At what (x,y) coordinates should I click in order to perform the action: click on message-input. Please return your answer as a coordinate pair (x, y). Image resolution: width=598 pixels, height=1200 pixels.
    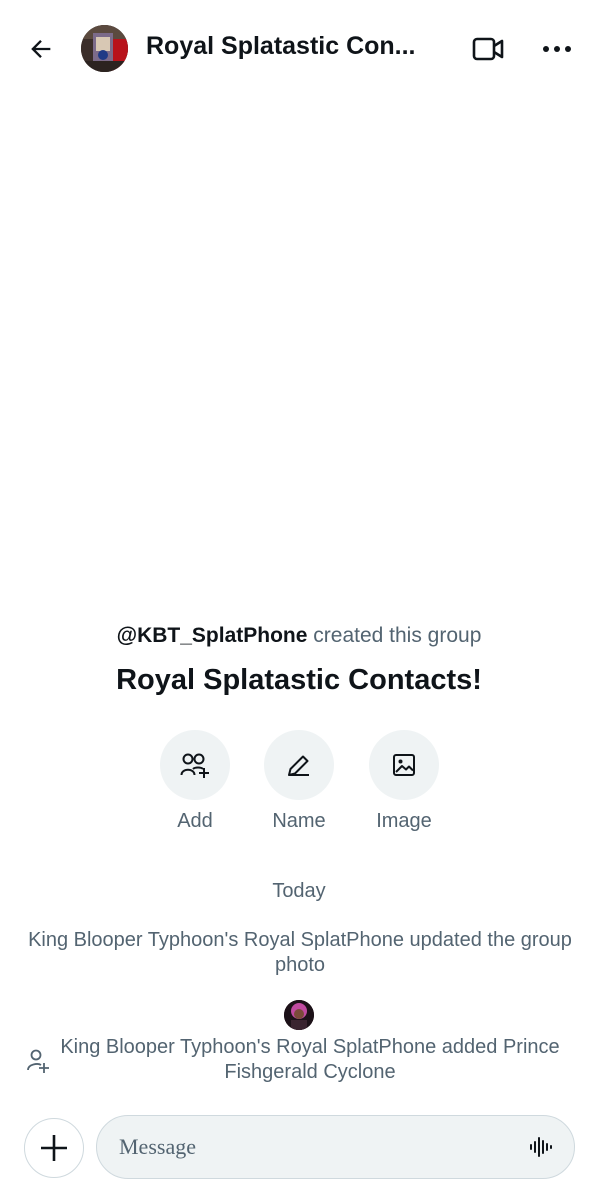
    Looking at the image, I should click on (319, 1147).